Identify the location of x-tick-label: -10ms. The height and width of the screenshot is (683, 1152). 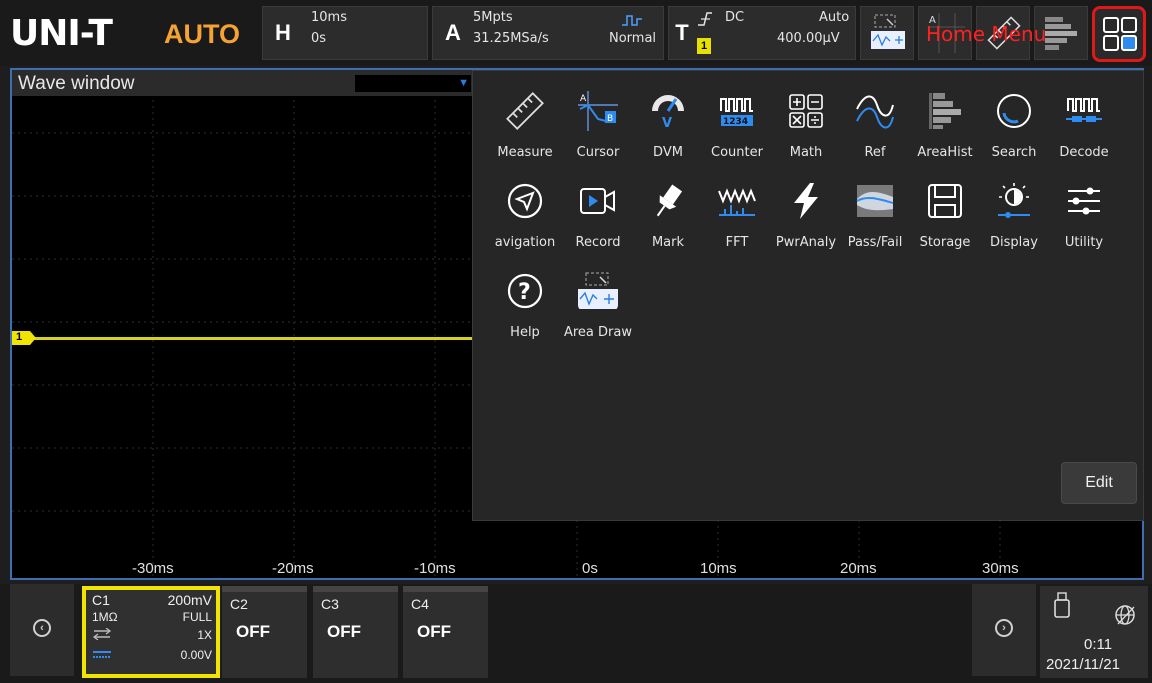
(435, 568).